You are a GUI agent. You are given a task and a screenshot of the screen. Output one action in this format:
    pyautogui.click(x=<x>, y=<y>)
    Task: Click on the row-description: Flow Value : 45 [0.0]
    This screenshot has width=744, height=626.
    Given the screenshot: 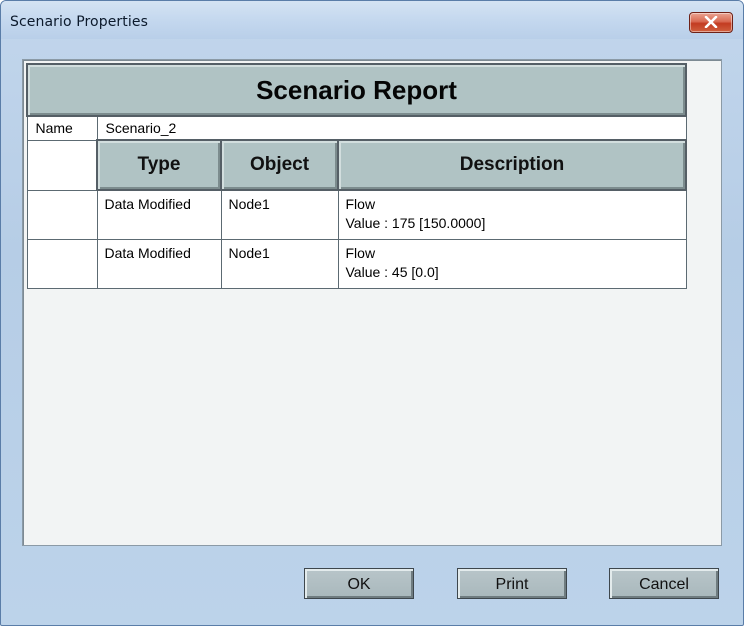 What is the action you would take?
    pyautogui.click(x=512, y=264)
    